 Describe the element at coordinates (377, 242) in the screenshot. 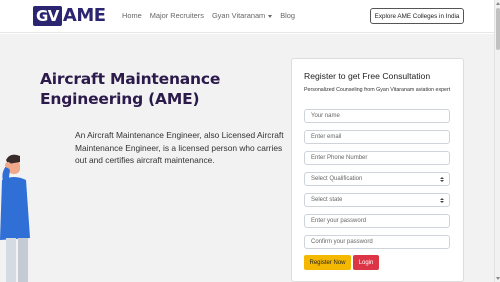

I see `confirm-password-input: Confirm your password` at that location.